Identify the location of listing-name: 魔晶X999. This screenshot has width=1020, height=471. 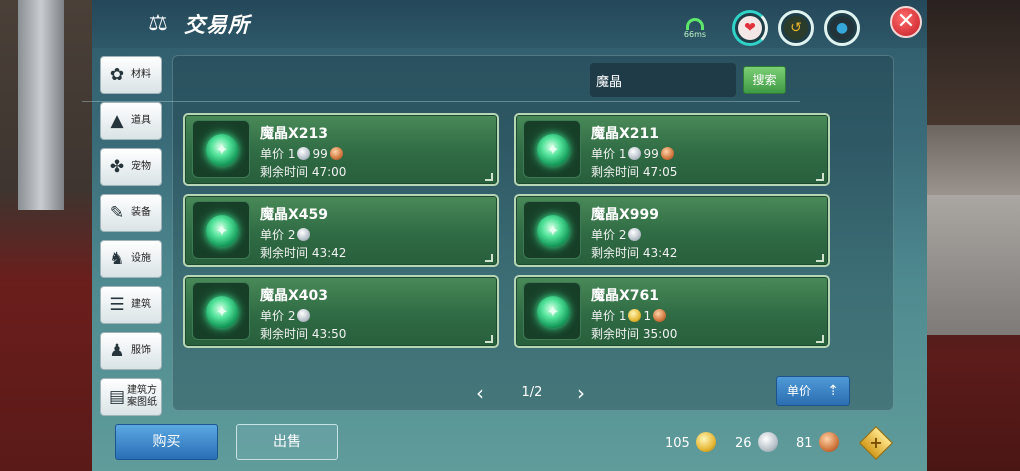
(625, 215).